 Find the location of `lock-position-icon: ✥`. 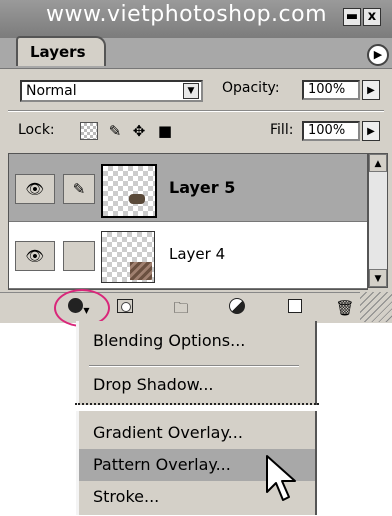

lock-position-icon: ✥ is located at coordinates (139, 131).